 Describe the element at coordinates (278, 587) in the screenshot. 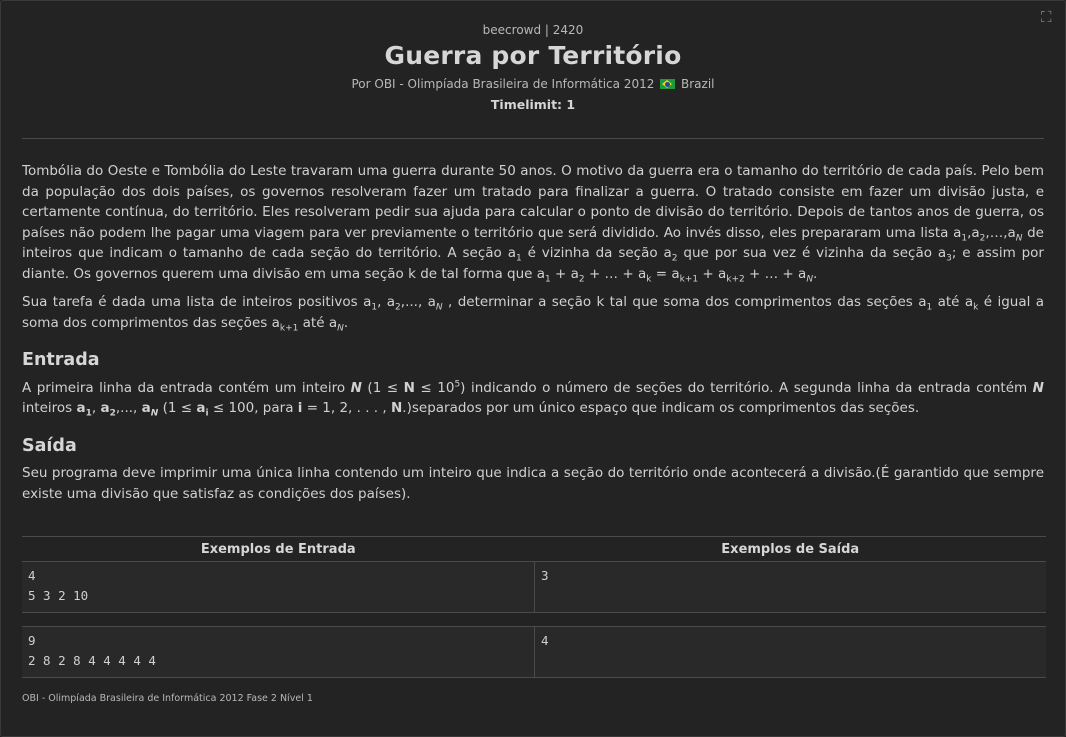

I see `example-input: 4 5 3 2 10` at that location.